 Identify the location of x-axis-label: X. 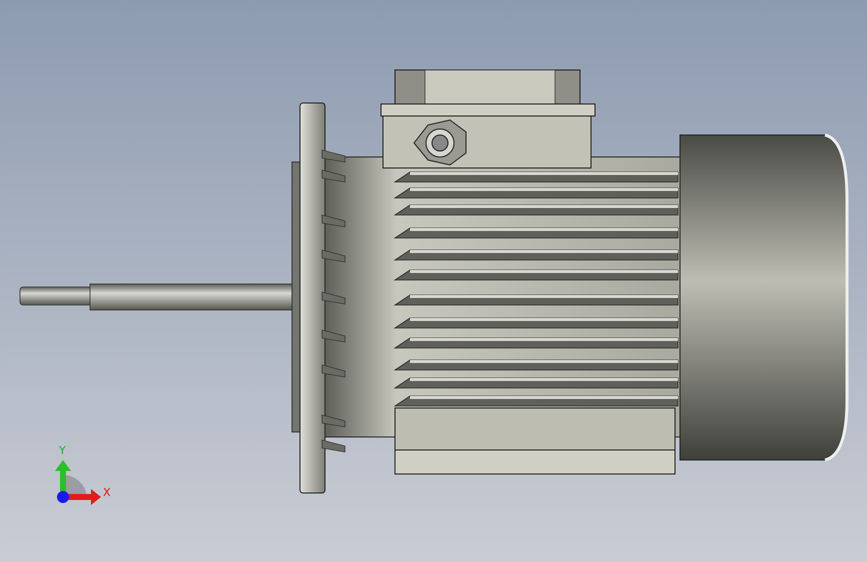
(107, 492).